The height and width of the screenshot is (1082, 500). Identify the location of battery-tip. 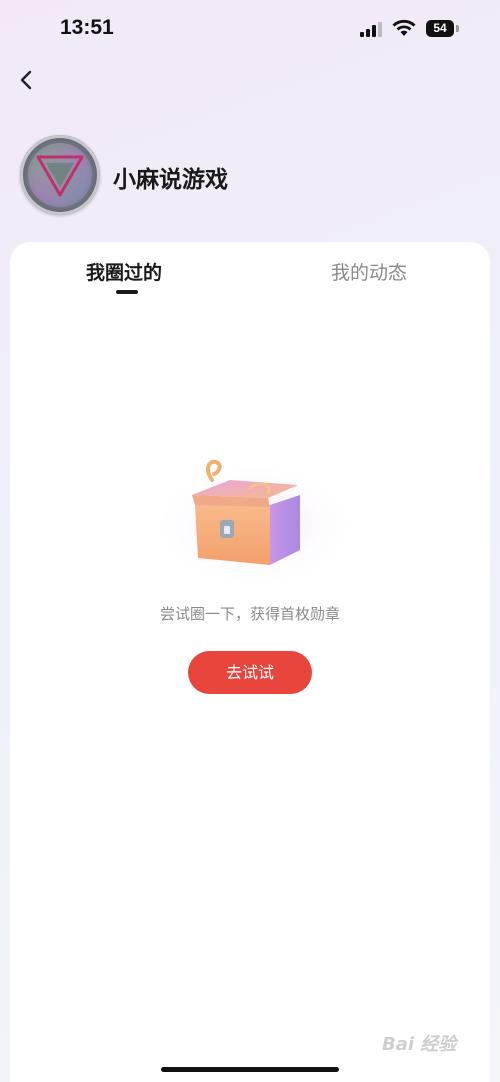
(457, 28).